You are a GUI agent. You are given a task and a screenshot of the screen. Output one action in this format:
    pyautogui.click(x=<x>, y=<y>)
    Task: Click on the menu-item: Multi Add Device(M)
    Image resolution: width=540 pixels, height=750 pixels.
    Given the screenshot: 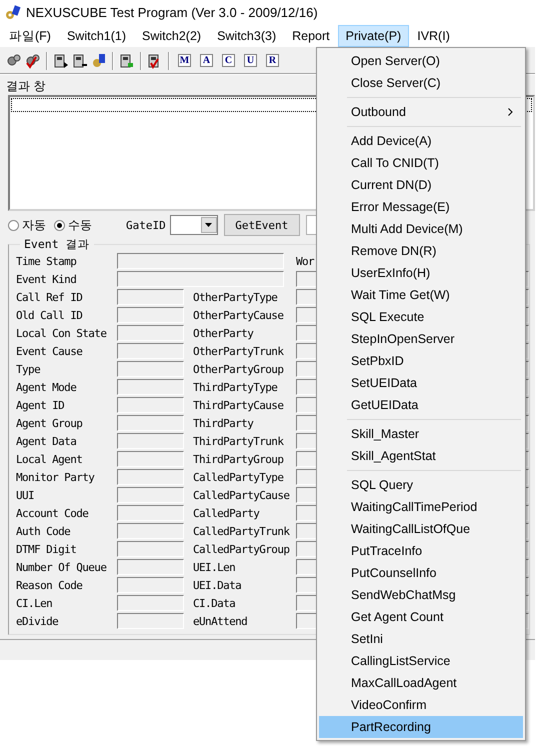 What is the action you would take?
    pyautogui.click(x=421, y=229)
    